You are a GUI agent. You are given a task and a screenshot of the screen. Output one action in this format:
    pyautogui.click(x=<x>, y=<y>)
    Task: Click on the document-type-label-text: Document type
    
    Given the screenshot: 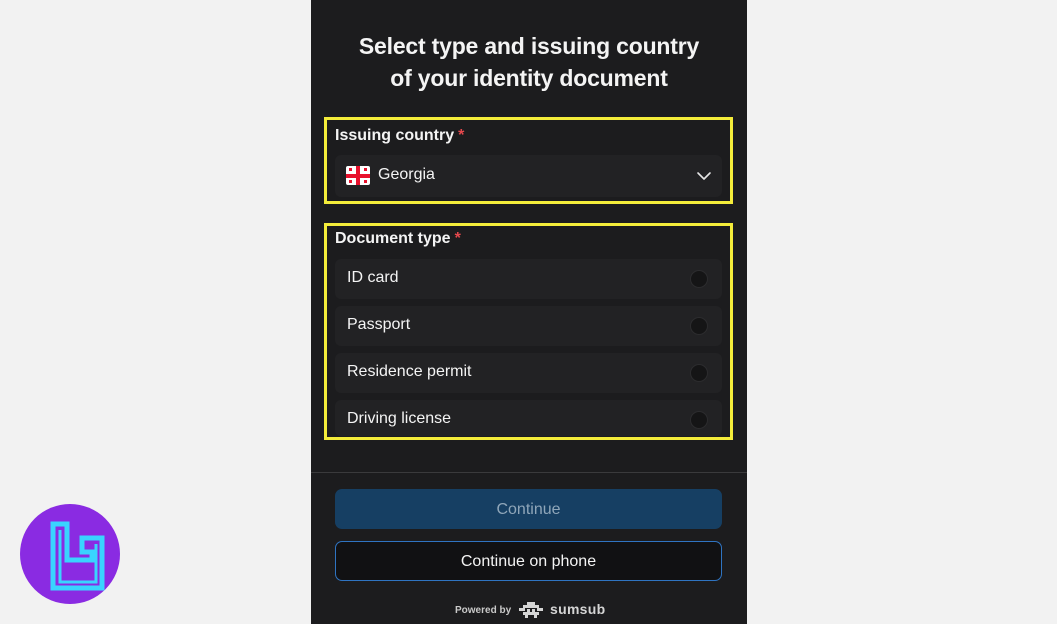 What is the action you would take?
    pyautogui.click(x=393, y=238)
    